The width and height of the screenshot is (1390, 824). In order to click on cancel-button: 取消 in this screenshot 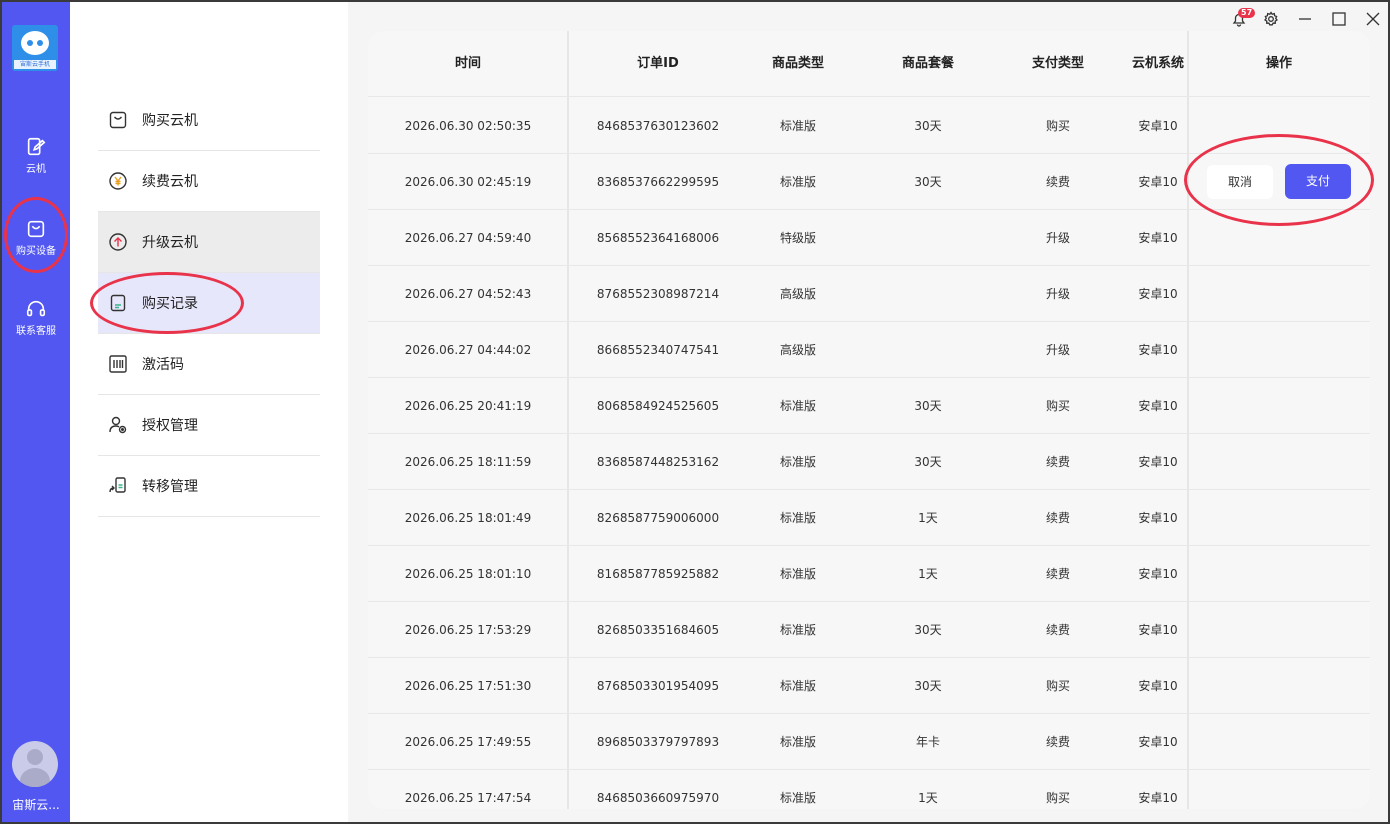, I will do `click(1240, 182)`.